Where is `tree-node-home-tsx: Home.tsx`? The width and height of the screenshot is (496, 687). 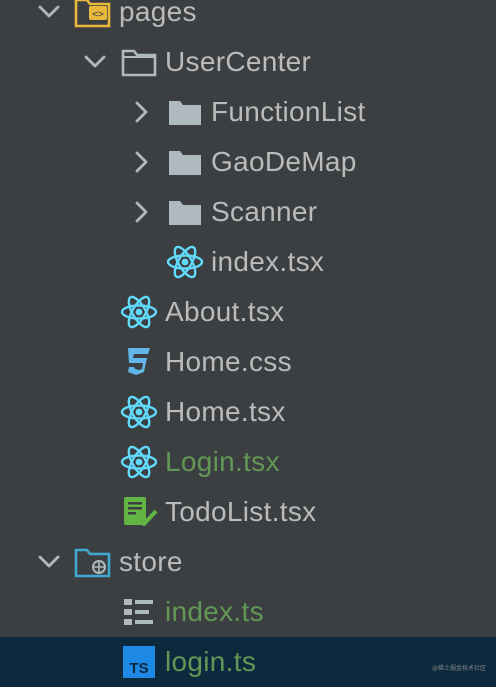
tree-node-home-tsx: Home.tsx is located at coordinates (248, 412).